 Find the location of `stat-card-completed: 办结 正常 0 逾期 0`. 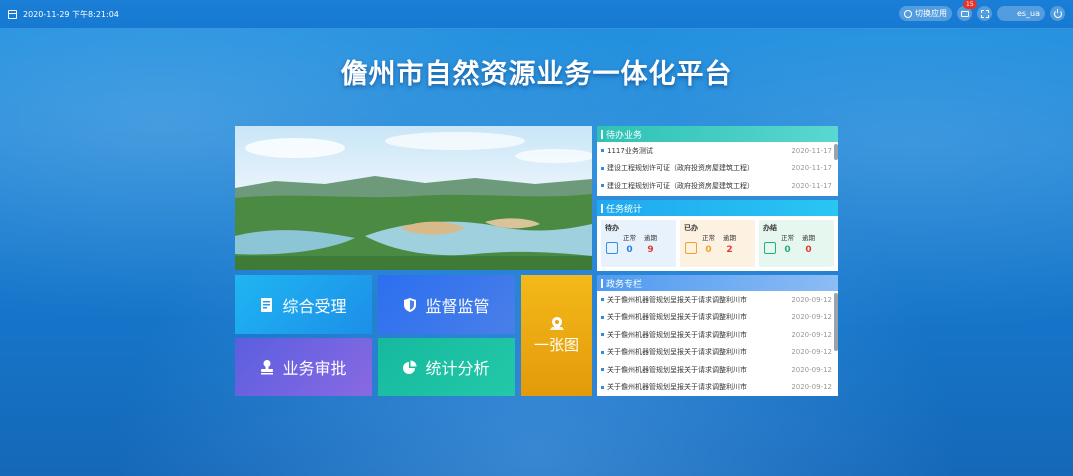

stat-card-completed: 办结 正常 0 逾期 0 is located at coordinates (796, 243).